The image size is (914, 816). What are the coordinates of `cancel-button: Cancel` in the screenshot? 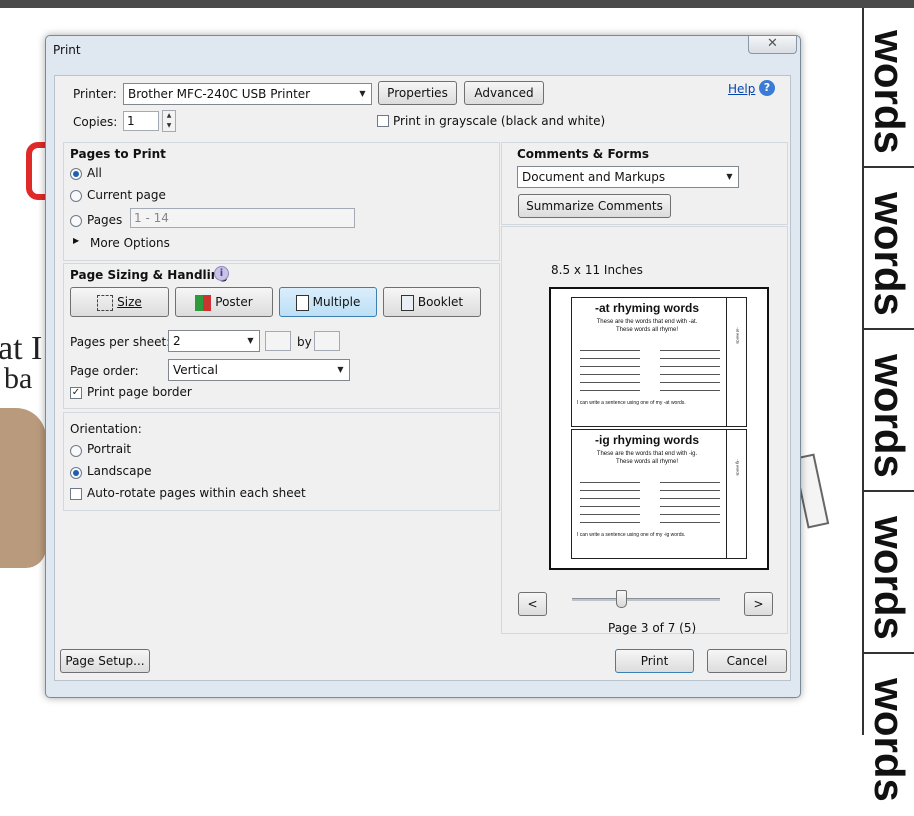 It's located at (747, 661).